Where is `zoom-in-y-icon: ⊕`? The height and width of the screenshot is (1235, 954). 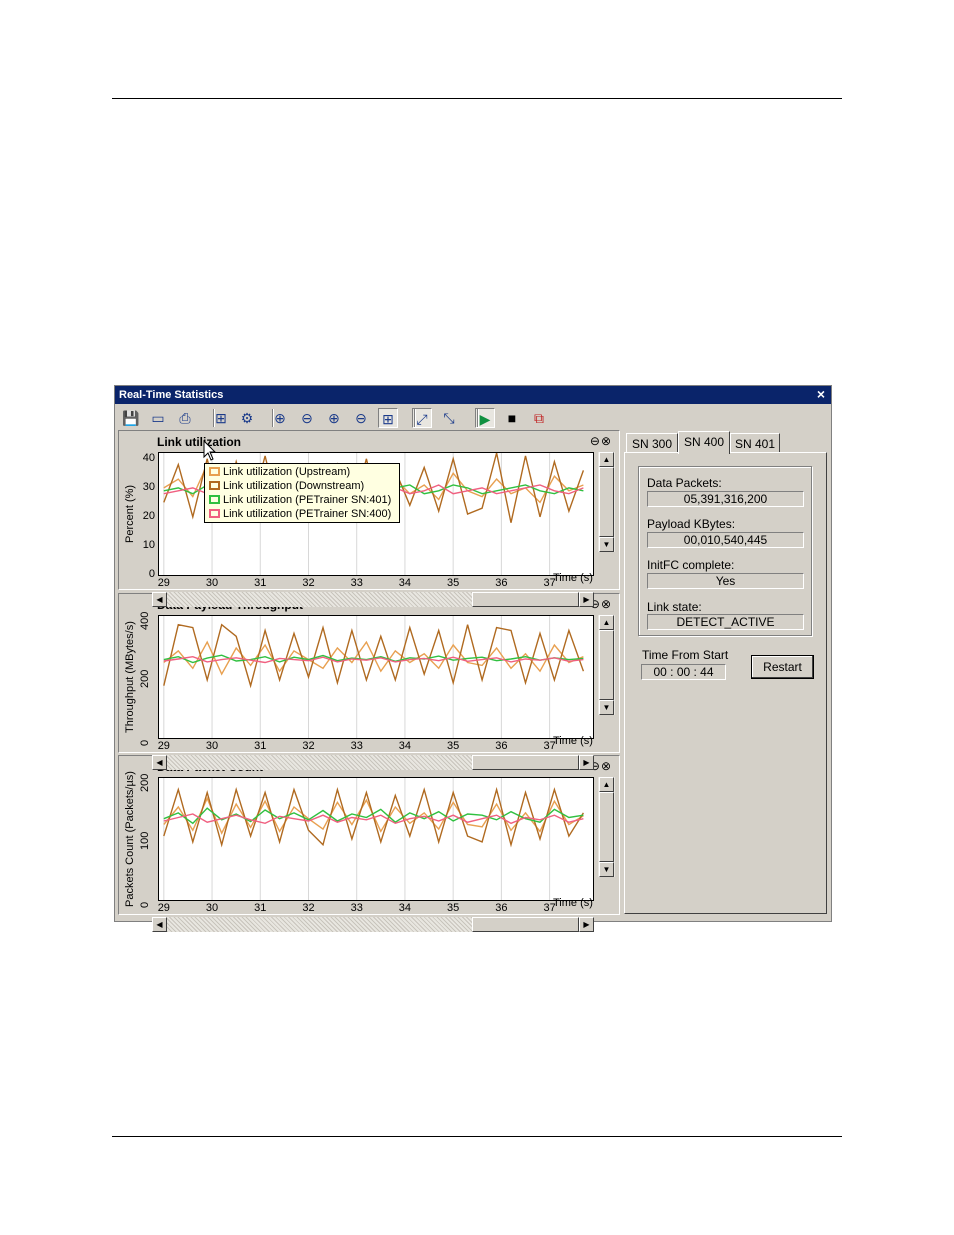
zoom-in-y-icon: ⊕ is located at coordinates (334, 418).